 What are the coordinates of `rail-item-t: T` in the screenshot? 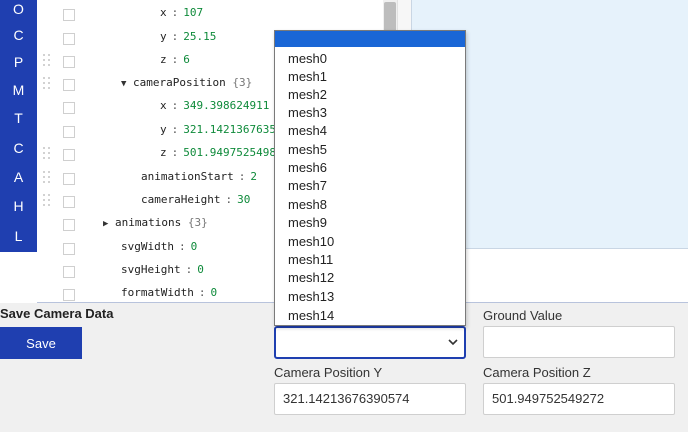 It's located at (18, 118).